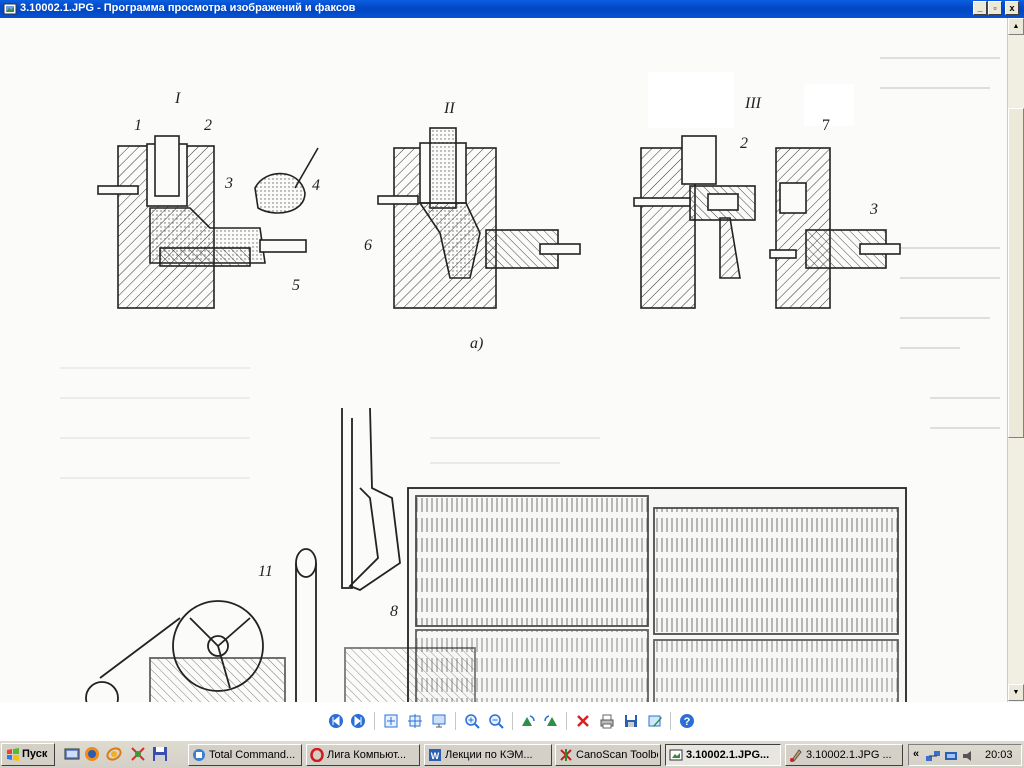  I want to click on tray-expand-icon: «, so click(916, 754).